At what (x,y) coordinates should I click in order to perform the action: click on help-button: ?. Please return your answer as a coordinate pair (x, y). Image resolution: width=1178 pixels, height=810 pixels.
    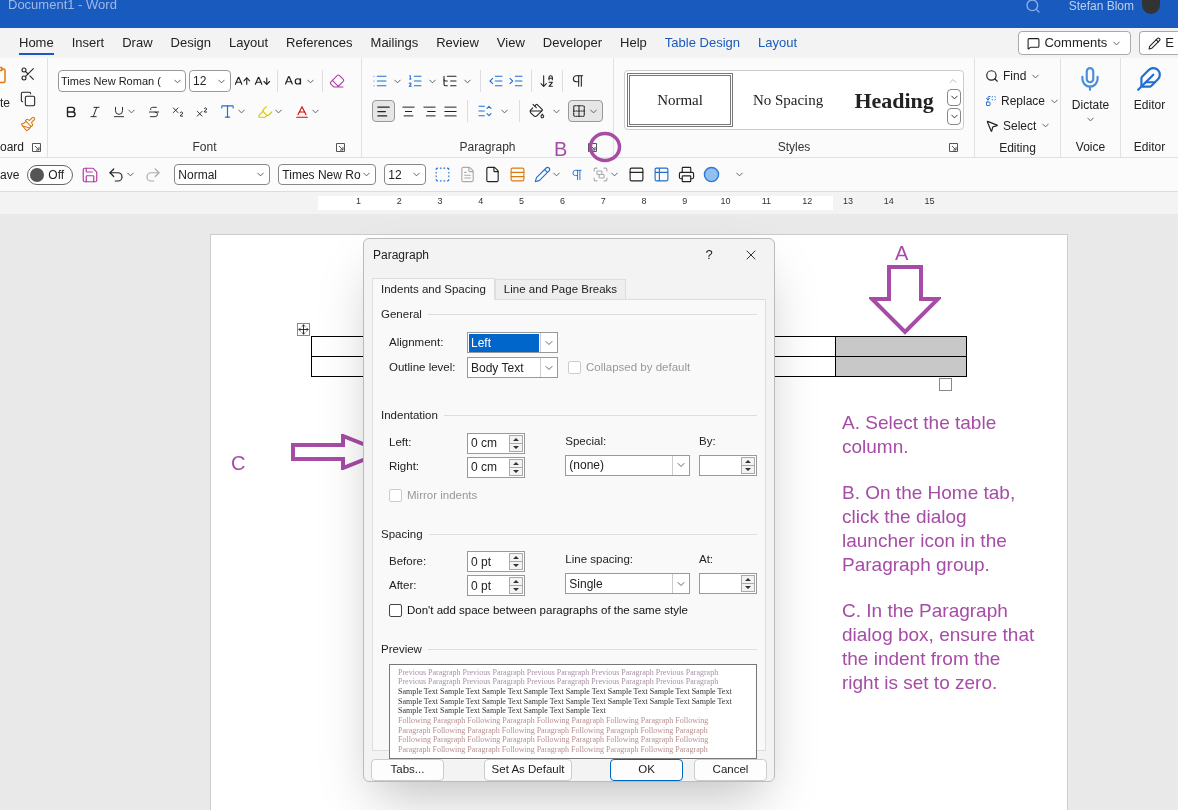
    Looking at the image, I should click on (709, 255).